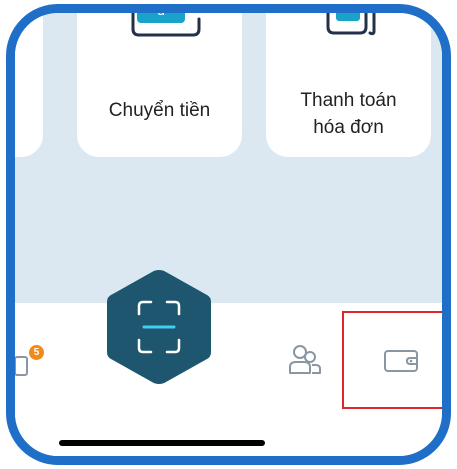 This screenshot has width=457, height=469. I want to click on quick-action-bill-payment: đ Thanh toán hóa đơn, so click(348, 80).